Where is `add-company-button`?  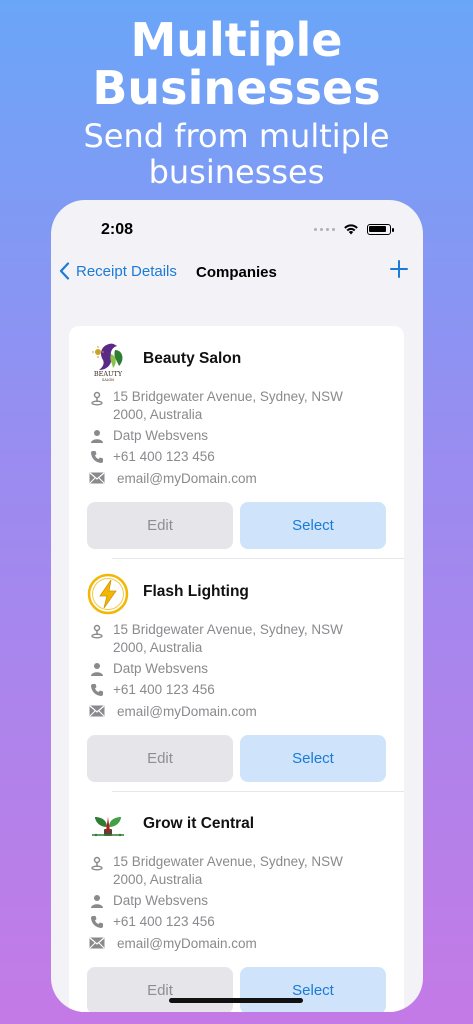
add-company-button is located at coordinates (399, 271).